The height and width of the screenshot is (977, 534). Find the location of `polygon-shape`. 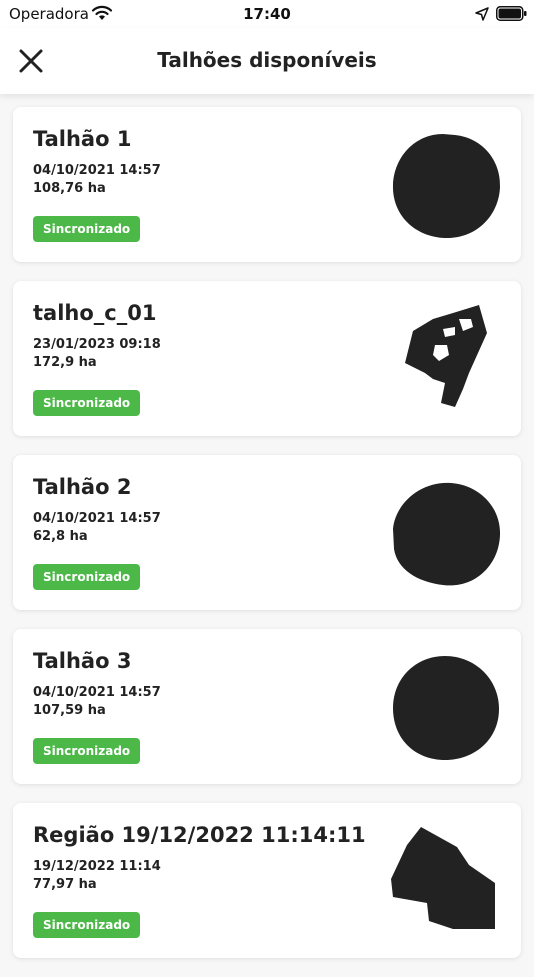

polygon-shape is located at coordinates (443, 878).